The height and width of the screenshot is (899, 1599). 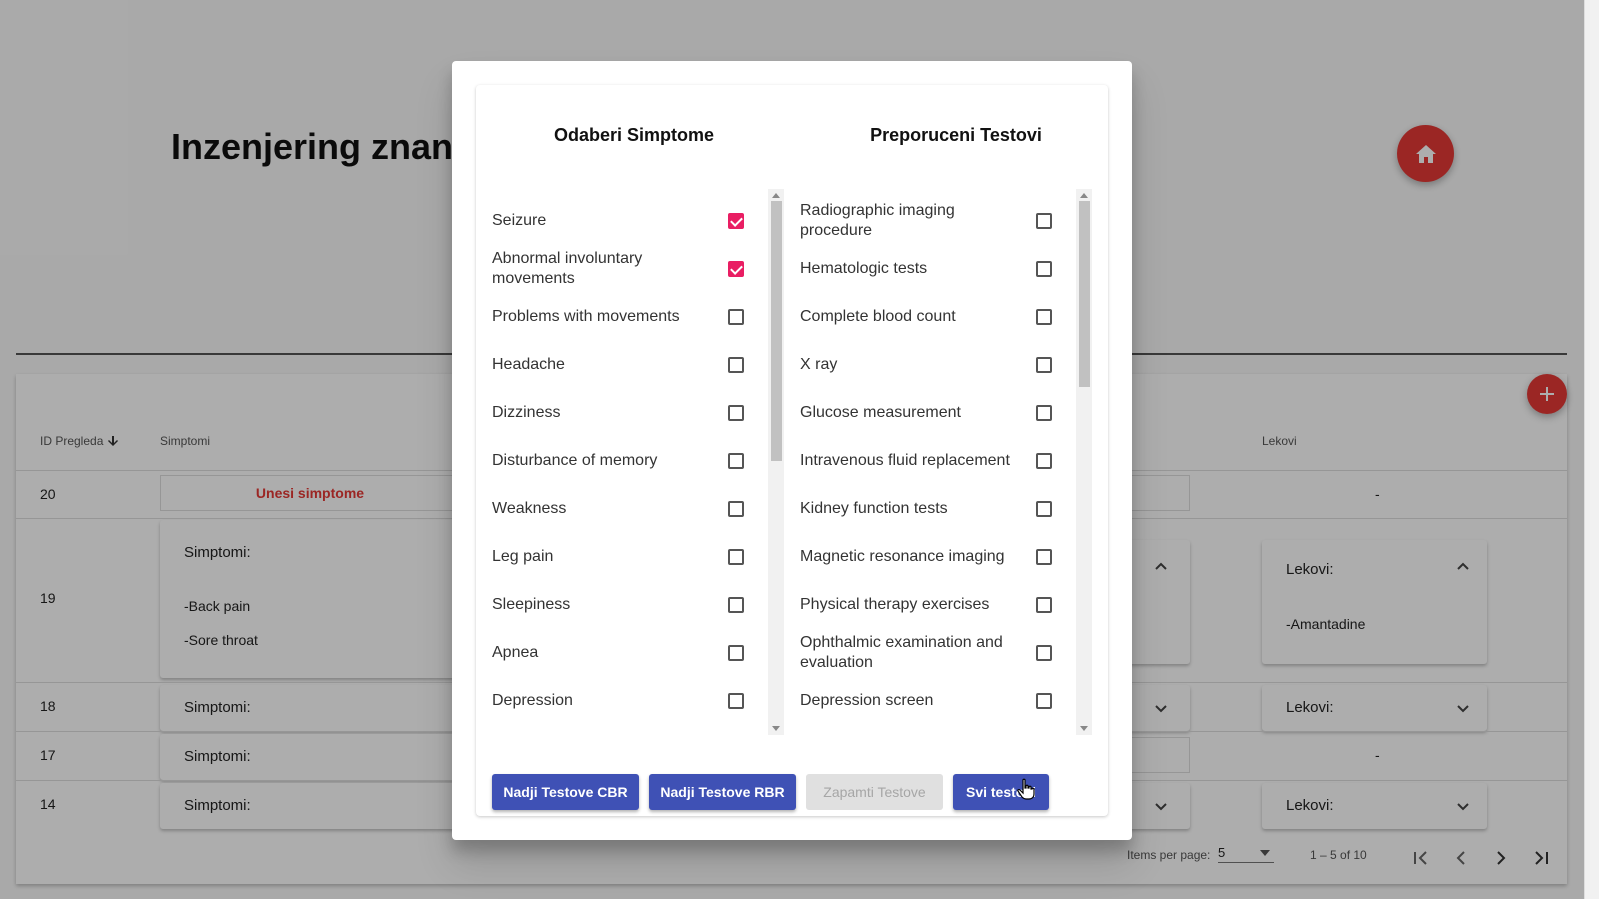 What do you see at coordinates (874, 508) in the screenshot?
I see `test-label: Kidney function tests` at bounding box center [874, 508].